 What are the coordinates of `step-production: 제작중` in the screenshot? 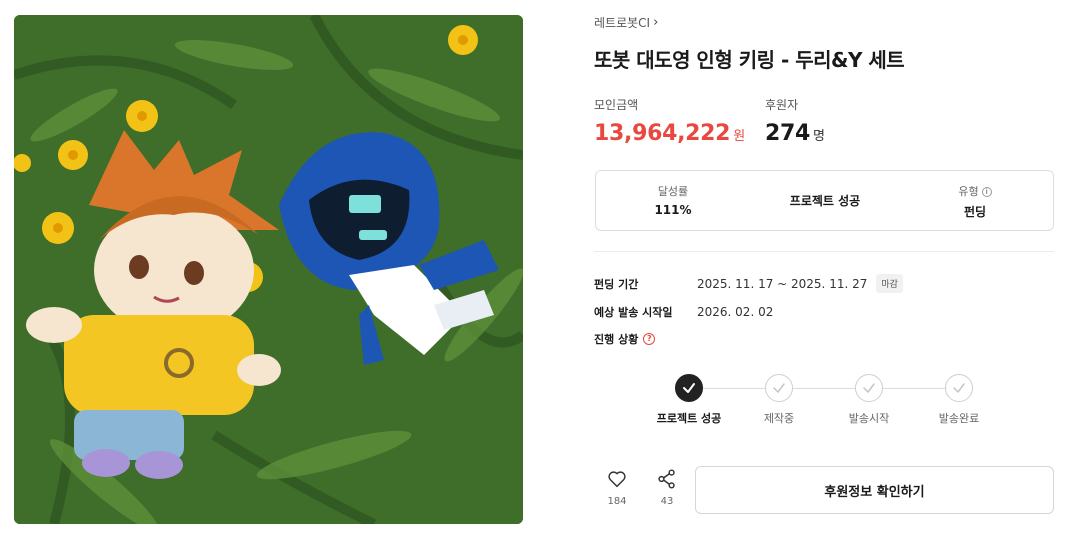 It's located at (779, 400).